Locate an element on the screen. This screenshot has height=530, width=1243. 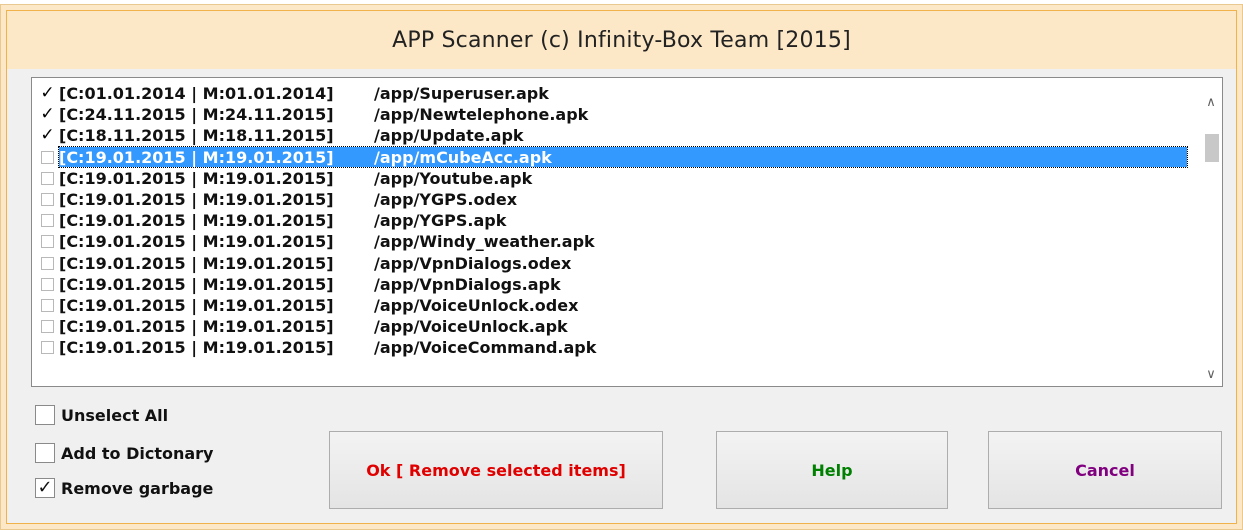
list-item-path: /app/VoiceUnlock.odex is located at coordinates (476, 305).